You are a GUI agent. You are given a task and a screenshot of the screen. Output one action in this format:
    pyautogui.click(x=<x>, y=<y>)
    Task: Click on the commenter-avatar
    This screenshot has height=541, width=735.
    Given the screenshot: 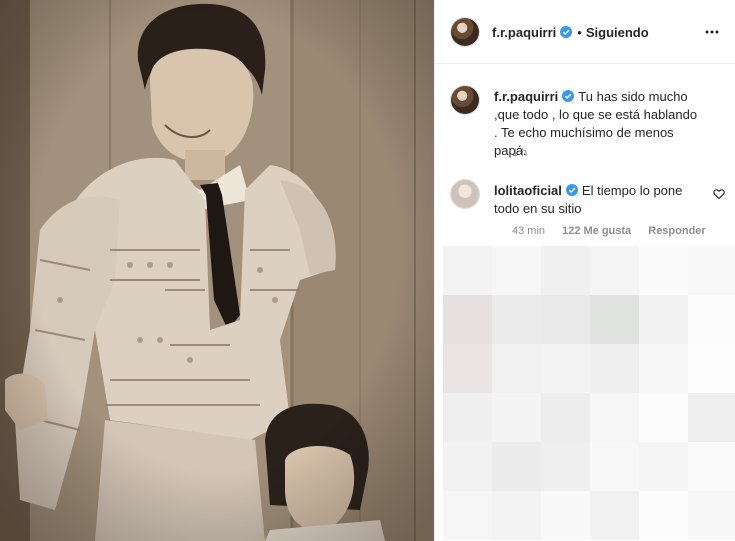 What is the action you would take?
    pyautogui.click(x=465, y=194)
    